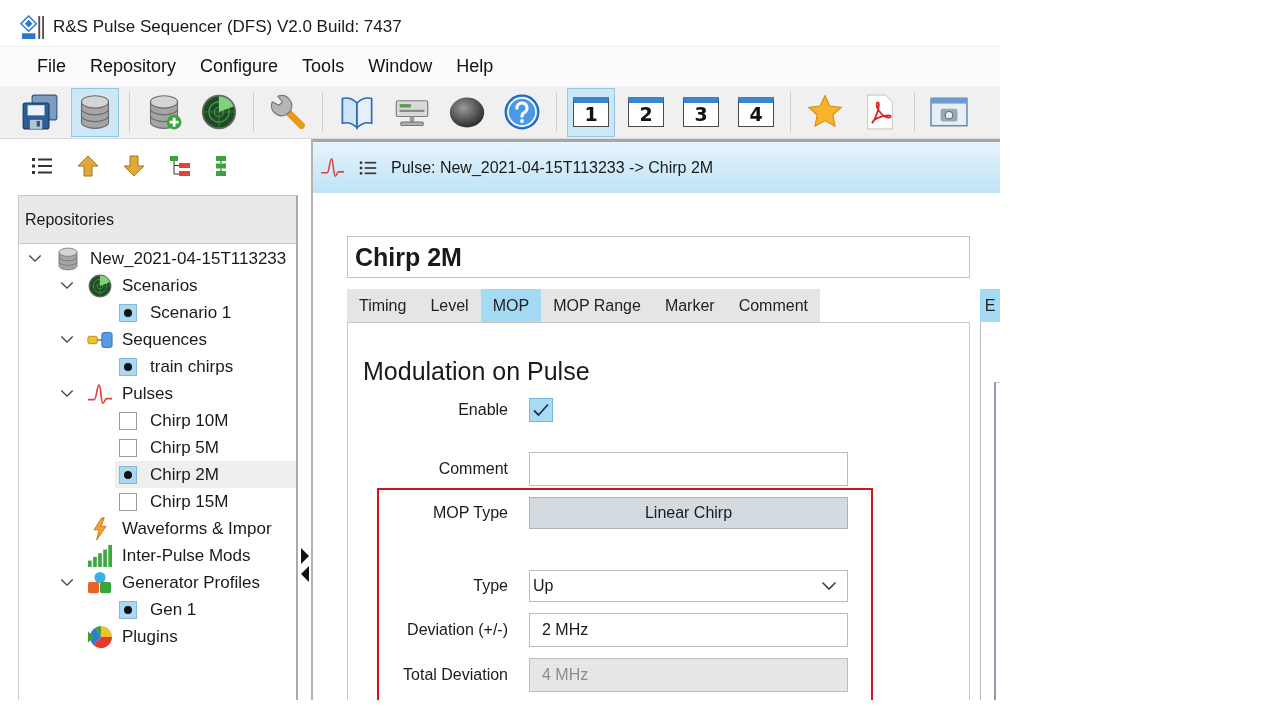 The width and height of the screenshot is (1280, 720). Describe the element at coordinates (688, 586) in the screenshot. I see `dropdown: Up` at that location.